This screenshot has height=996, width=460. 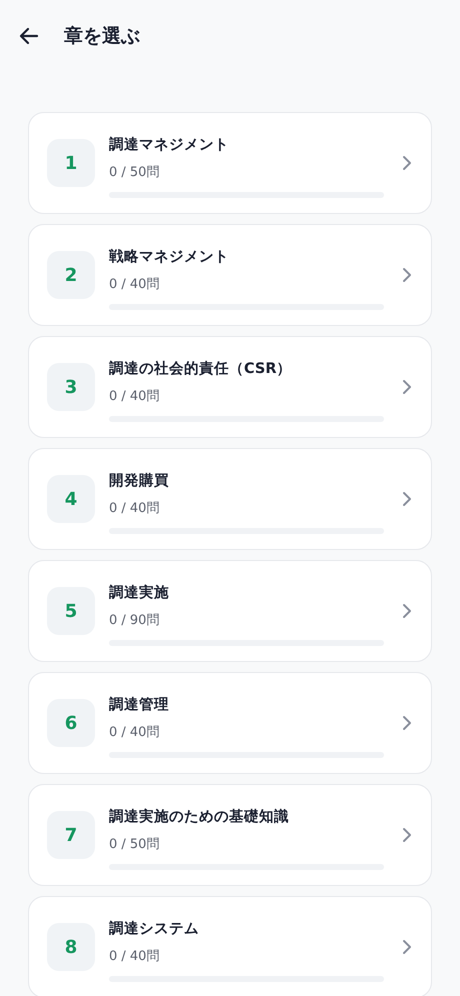 What do you see at coordinates (71, 275) in the screenshot?
I see `chapter-number: 2` at bounding box center [71, 275].